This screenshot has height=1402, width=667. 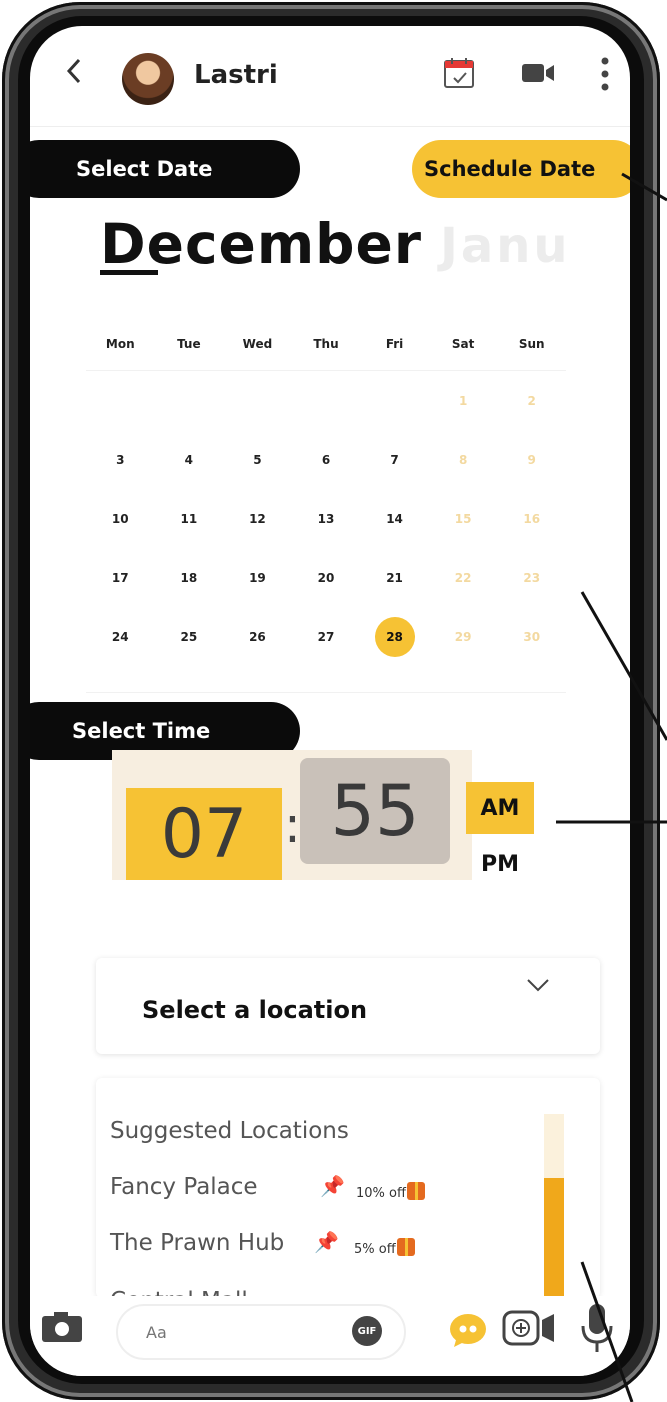 What do you see at coordinates (255, 1010) in the screenshot?
I see `location-dropdown-label: Select a location` at bounding box center [255, 1010].